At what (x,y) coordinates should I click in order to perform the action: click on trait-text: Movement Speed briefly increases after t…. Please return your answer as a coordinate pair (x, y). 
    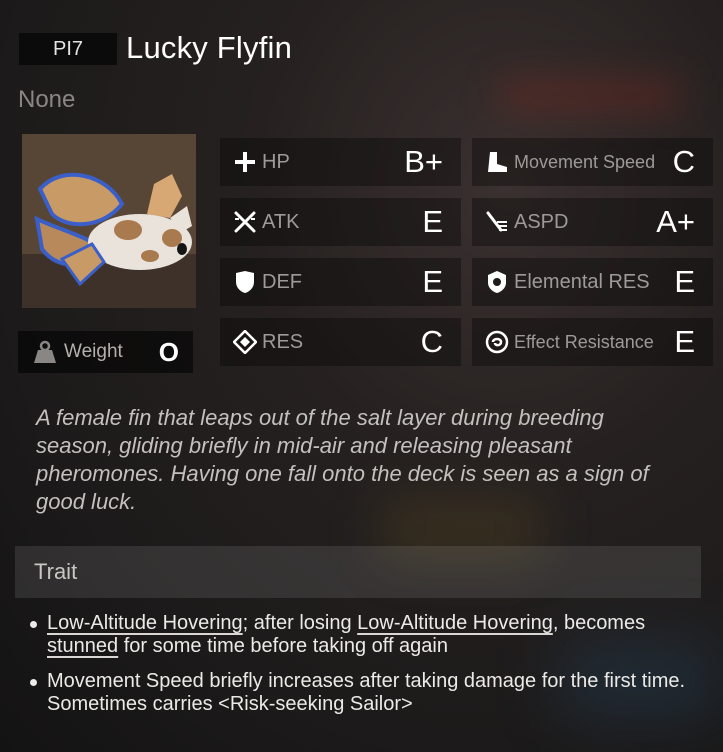
    Looking at the image, I should click on (366, 692).